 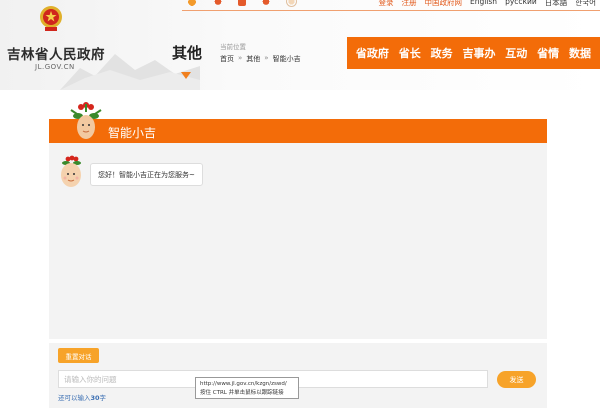 I want to click on char-count-prefix: 还可以输入, so click(x=74, y=398).